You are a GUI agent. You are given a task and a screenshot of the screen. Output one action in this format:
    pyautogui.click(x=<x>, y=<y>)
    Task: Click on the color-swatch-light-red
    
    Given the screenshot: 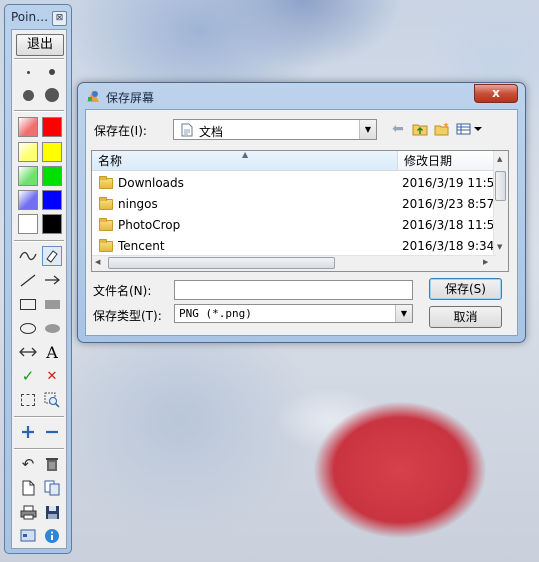 What is the action you would take?
    pyautogui.click(x=28, y=127)
    